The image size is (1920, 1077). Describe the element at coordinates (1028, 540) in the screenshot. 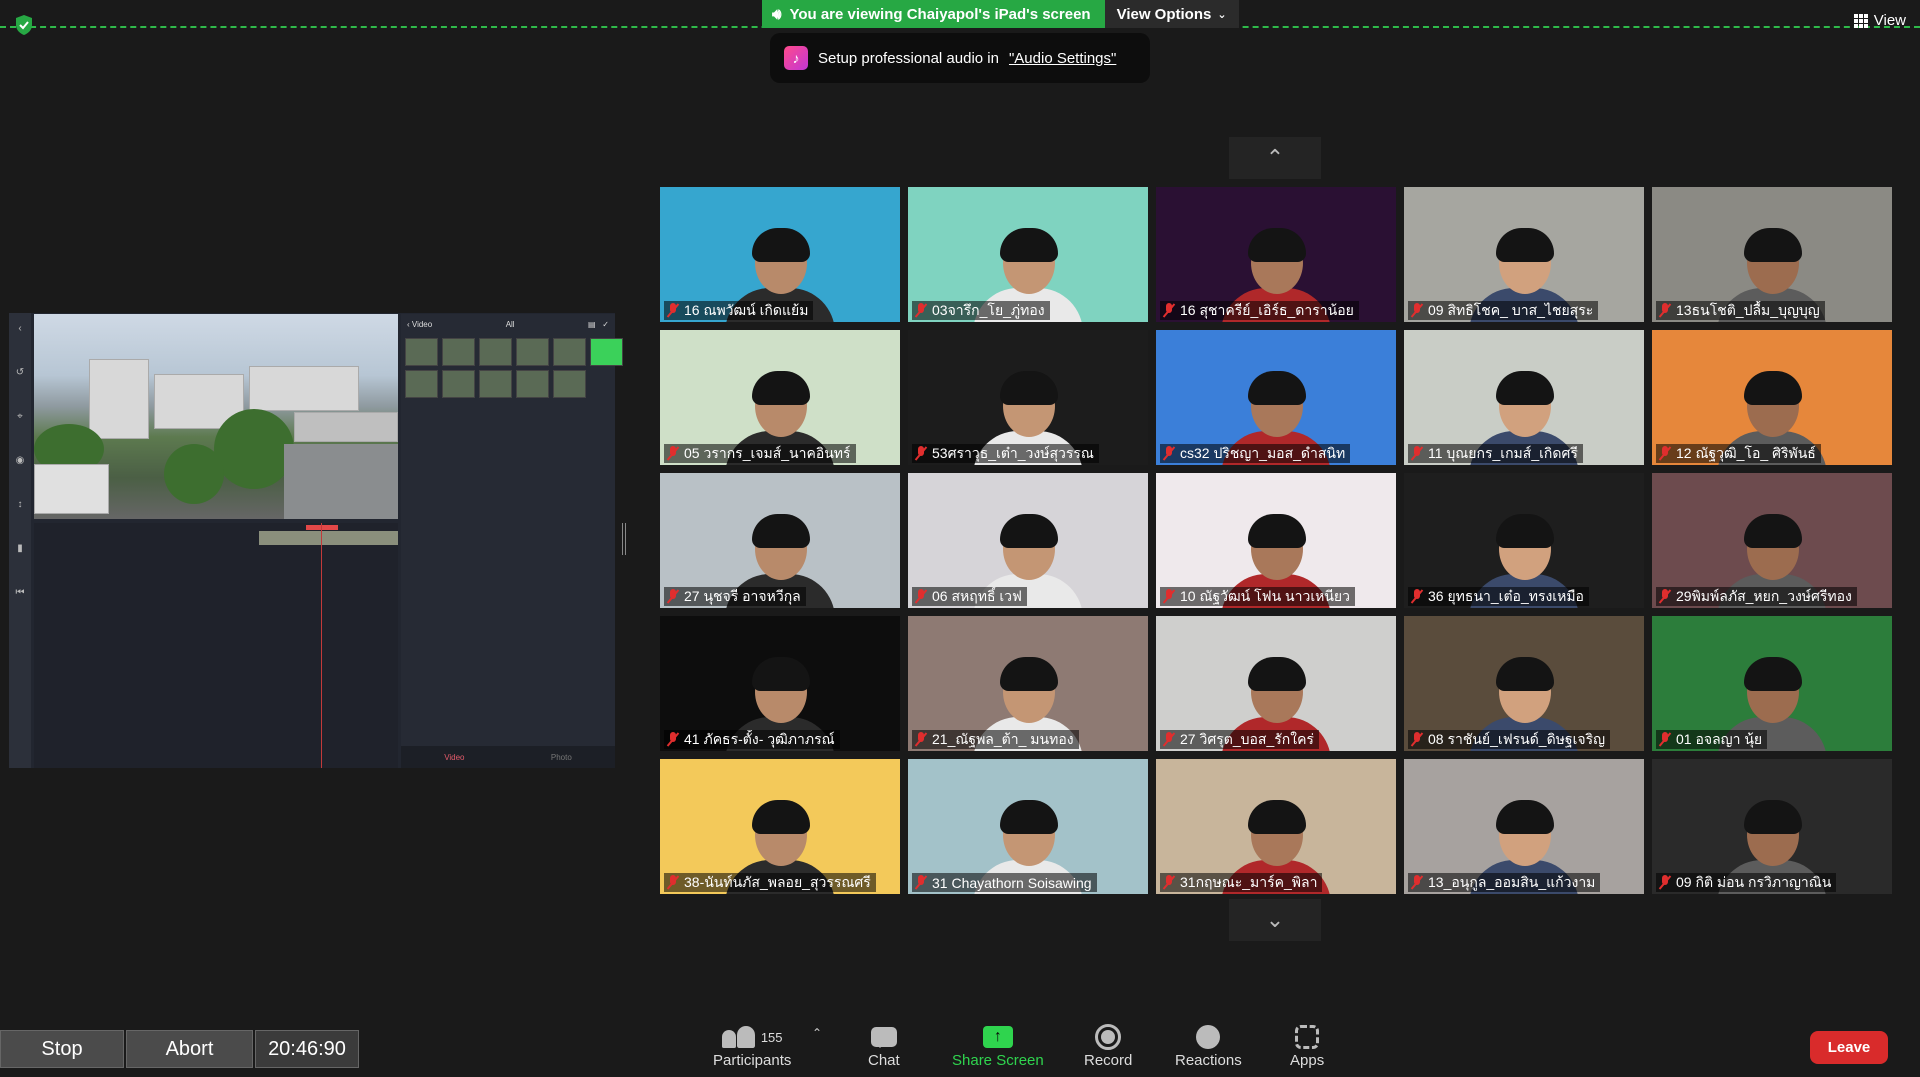

I see `participant-tile: 06 สหฤทธิ์ เวฟ` at that location.